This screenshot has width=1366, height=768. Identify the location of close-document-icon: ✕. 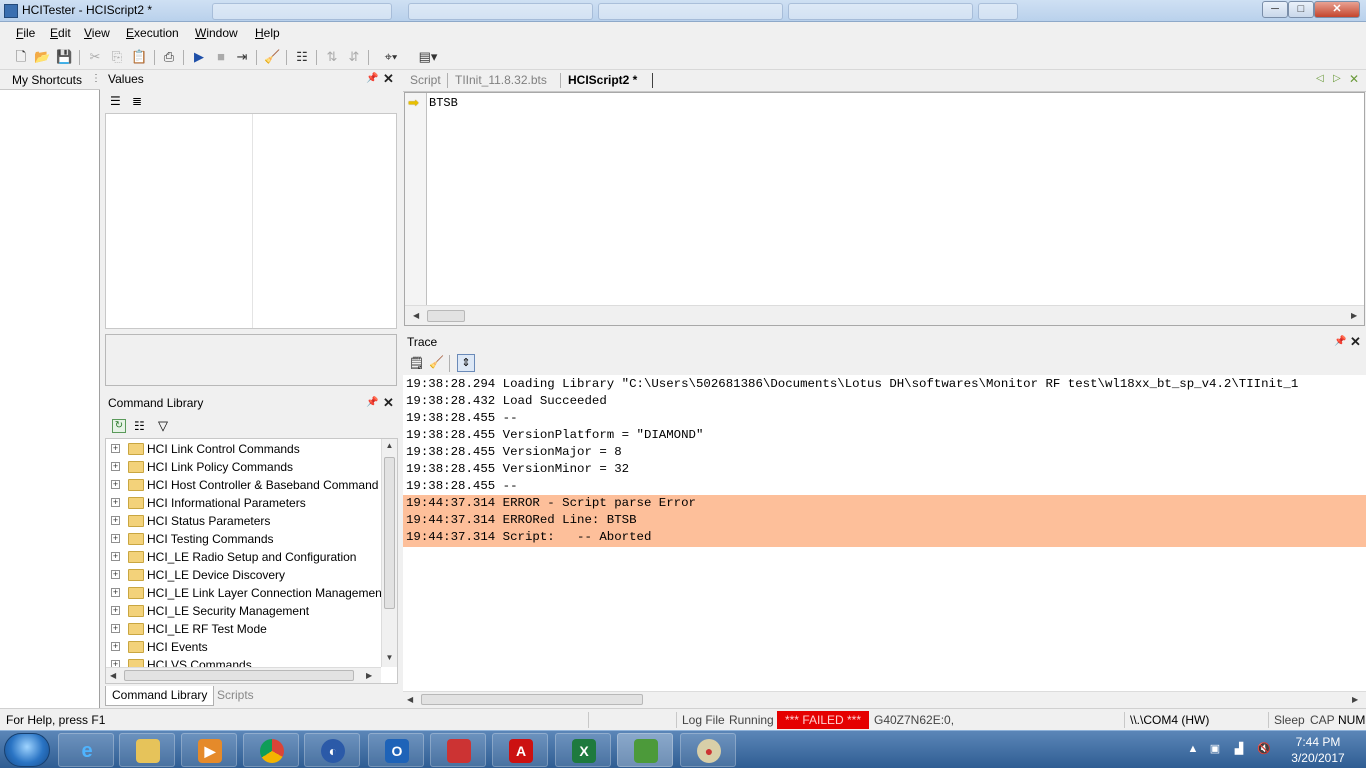
(1354, 79).